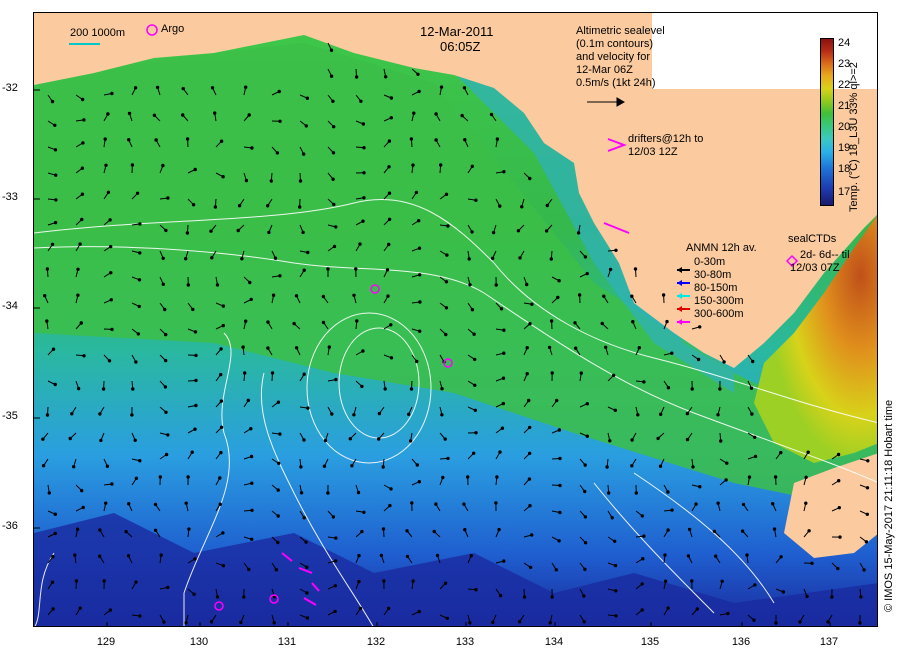 The width and height of the screenshot is (900, 660). I want to click on sealctd-title: sealCTDs, so click(812, 239).